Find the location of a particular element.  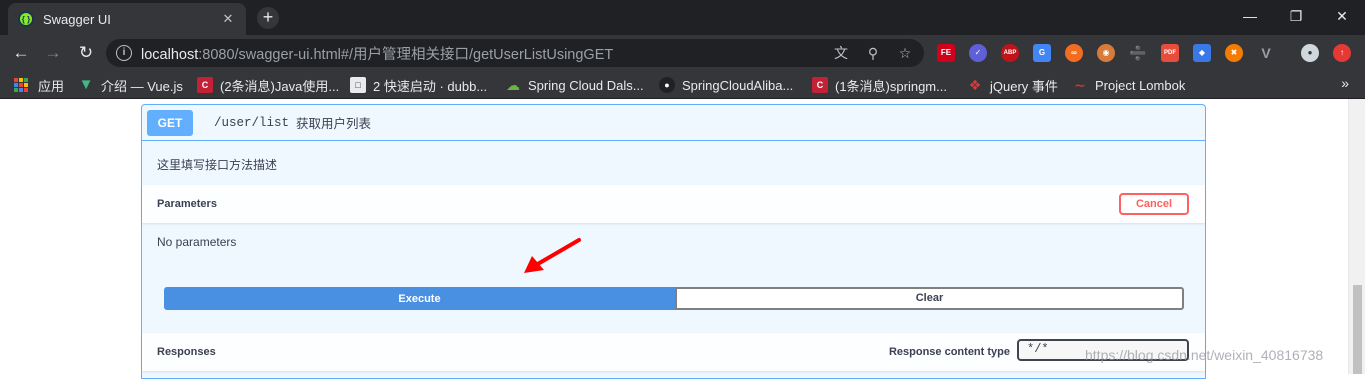

vuejs-devtools-icon: V is located at coordinates (1266, 53).